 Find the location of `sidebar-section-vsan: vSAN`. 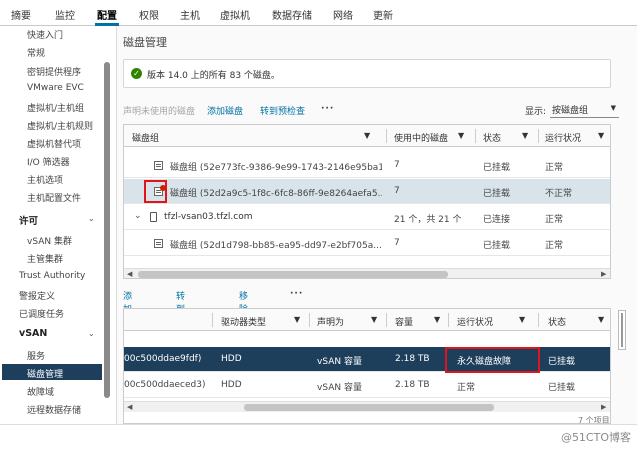

sidebar-section-vsan: vSAN is located at coordinates (33, 333).